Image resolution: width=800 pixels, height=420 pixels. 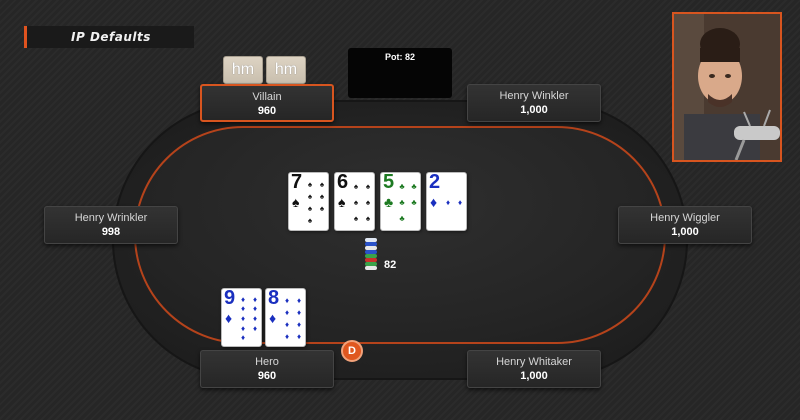 I want to click on scenario-title: IP Defaults, so click(x=111, y=37).